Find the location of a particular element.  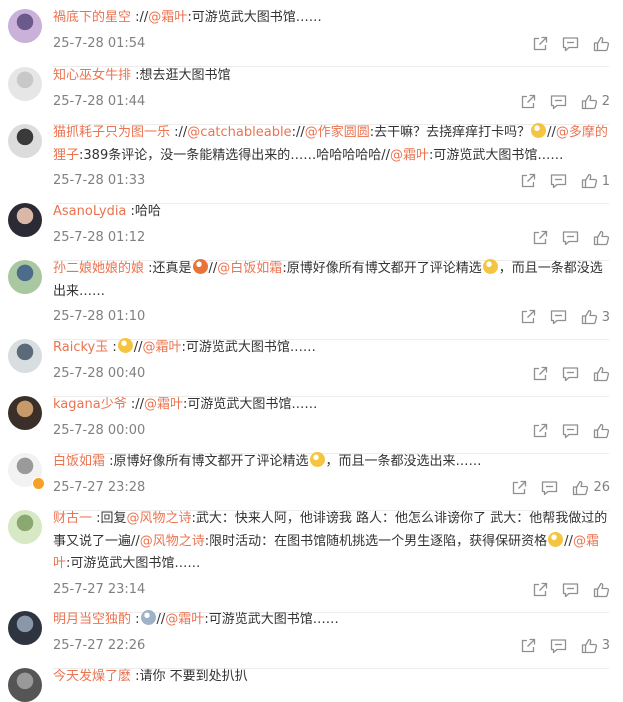

comment-body: :限时活动：在图书馆随机挑选一个男生逐陷，获得保研资格 is located at coordinates (376, 541).